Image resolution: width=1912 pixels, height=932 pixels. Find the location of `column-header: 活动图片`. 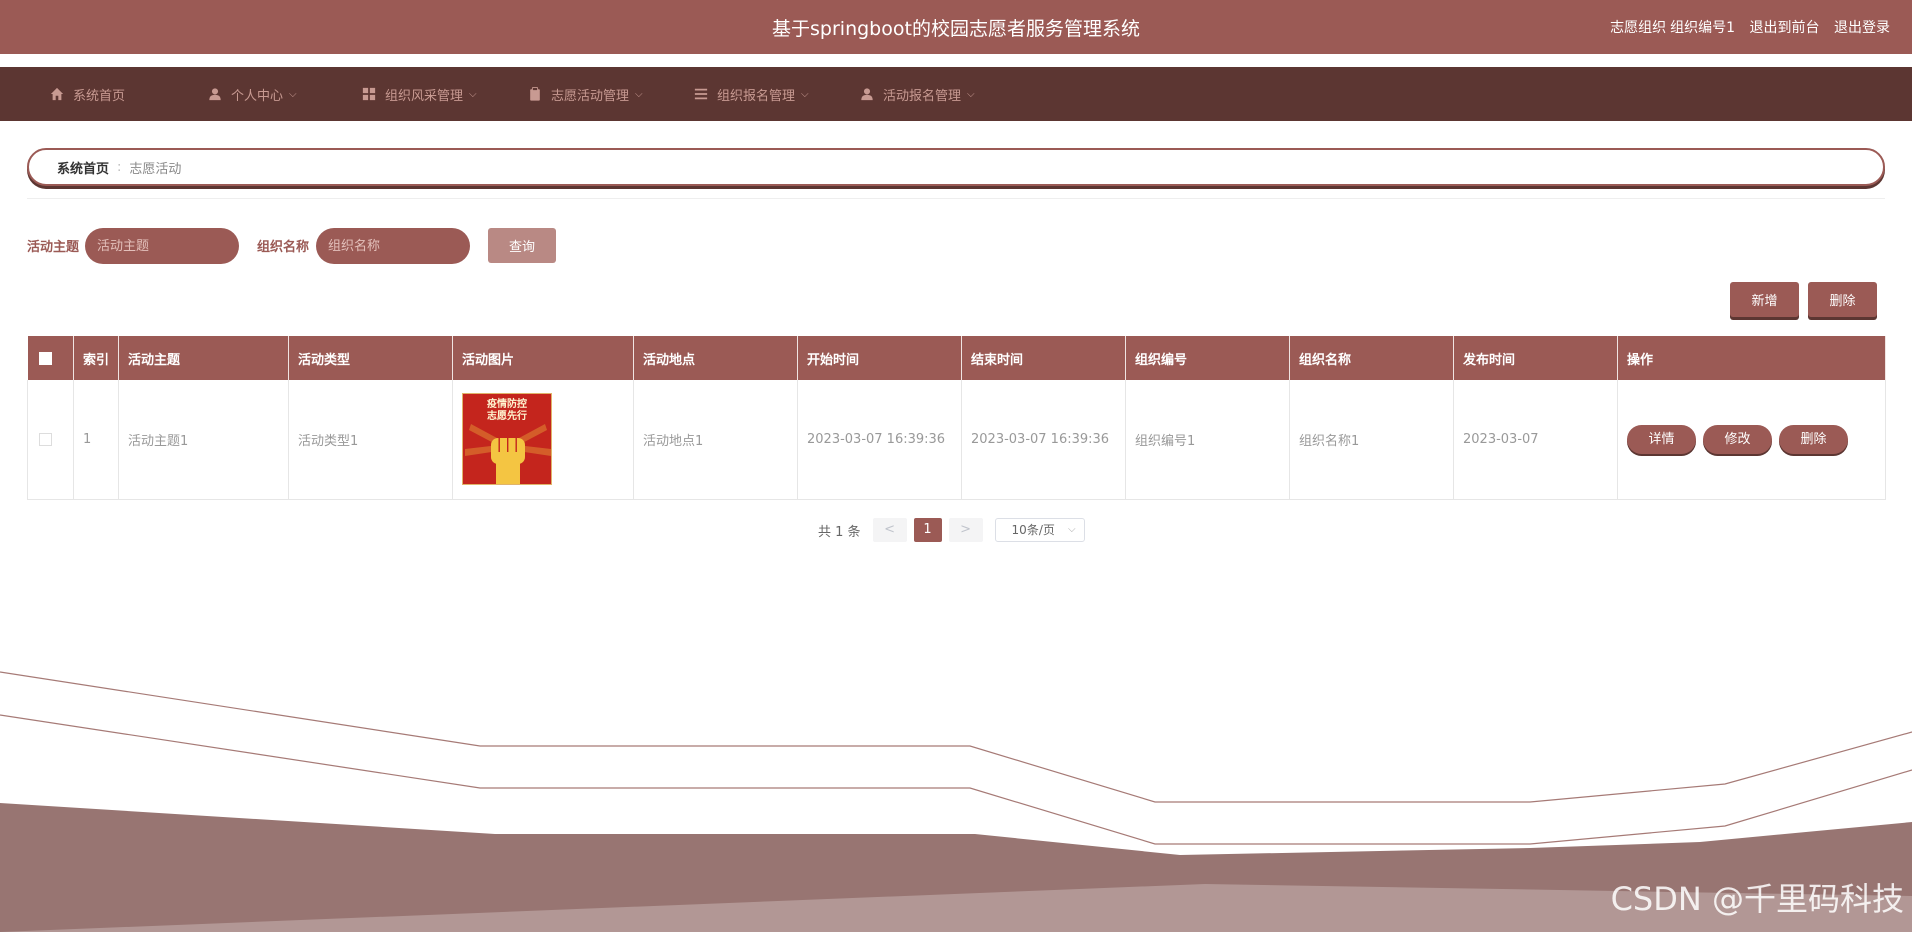

column-header: 活动图片 is located at coordinates (543, 358).